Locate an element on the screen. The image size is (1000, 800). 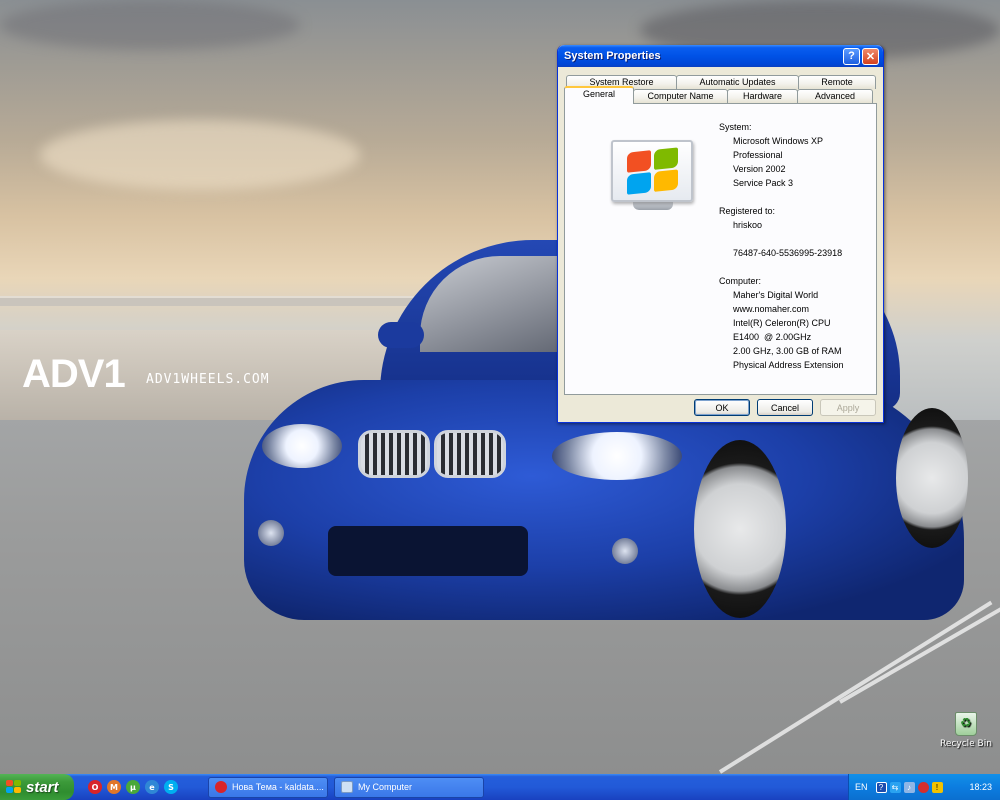
browser-icon: e is located at coordinates (152, 787).